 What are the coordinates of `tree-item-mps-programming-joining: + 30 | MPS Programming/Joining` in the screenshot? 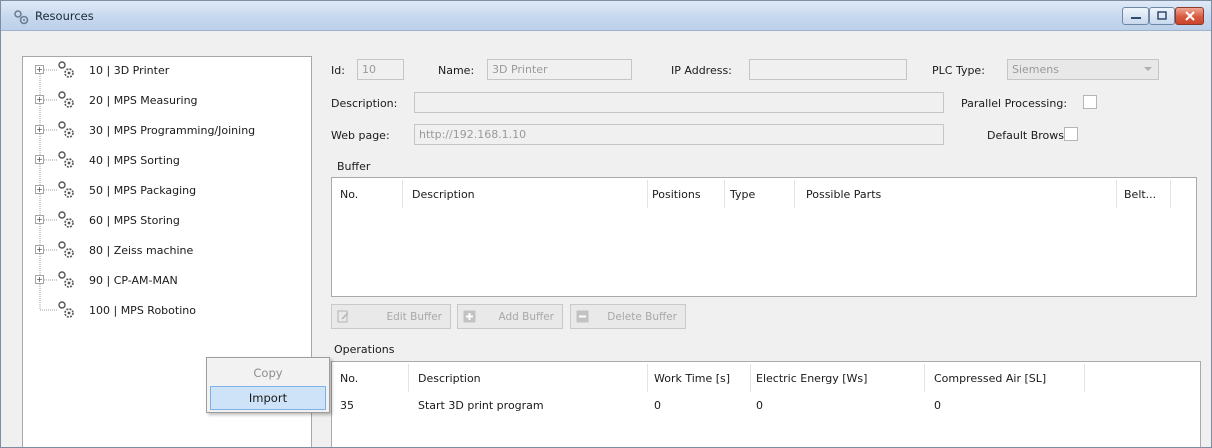 It's located at (167, 132).